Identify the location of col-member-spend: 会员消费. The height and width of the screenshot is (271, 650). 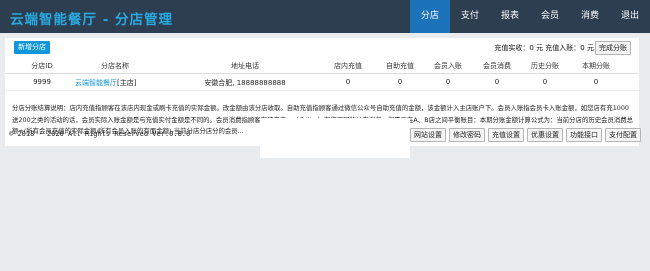
(497, 66).